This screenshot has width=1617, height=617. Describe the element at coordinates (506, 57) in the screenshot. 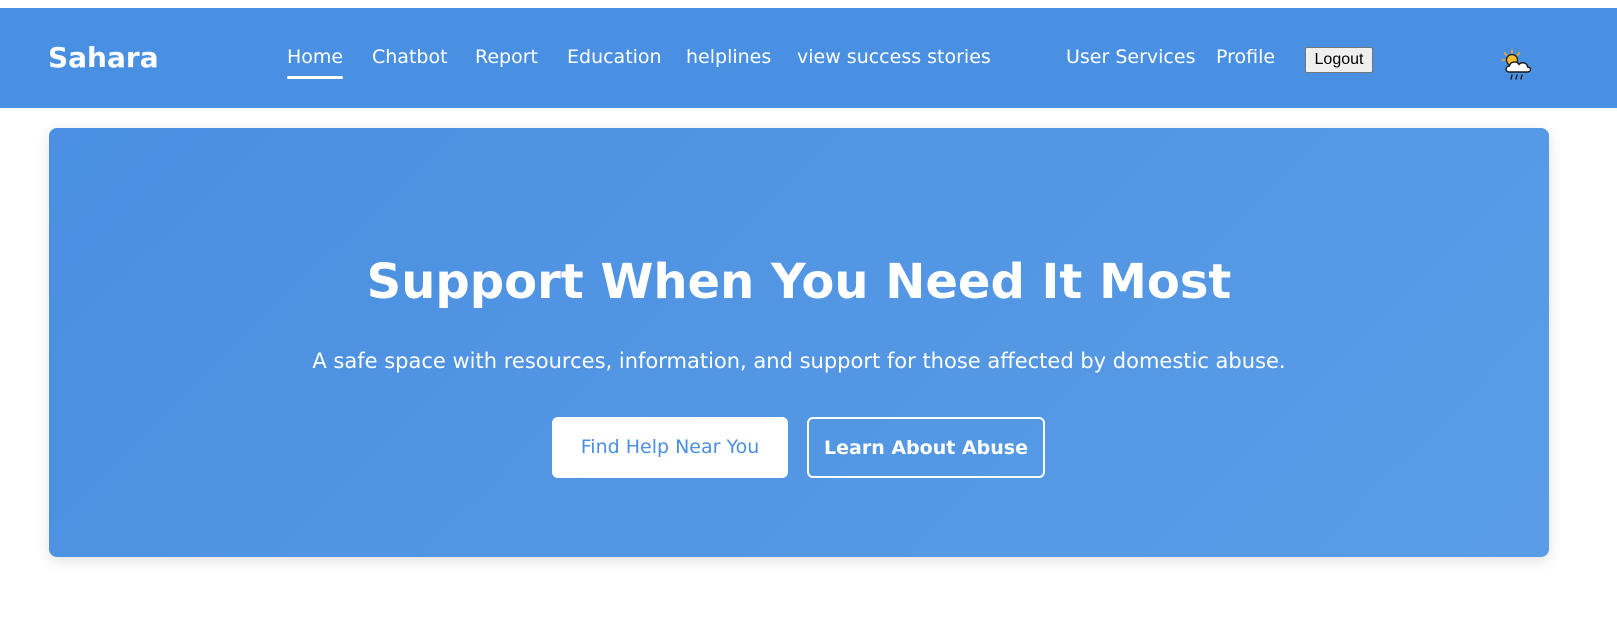

I see `nav-link-report: Report` at that location.